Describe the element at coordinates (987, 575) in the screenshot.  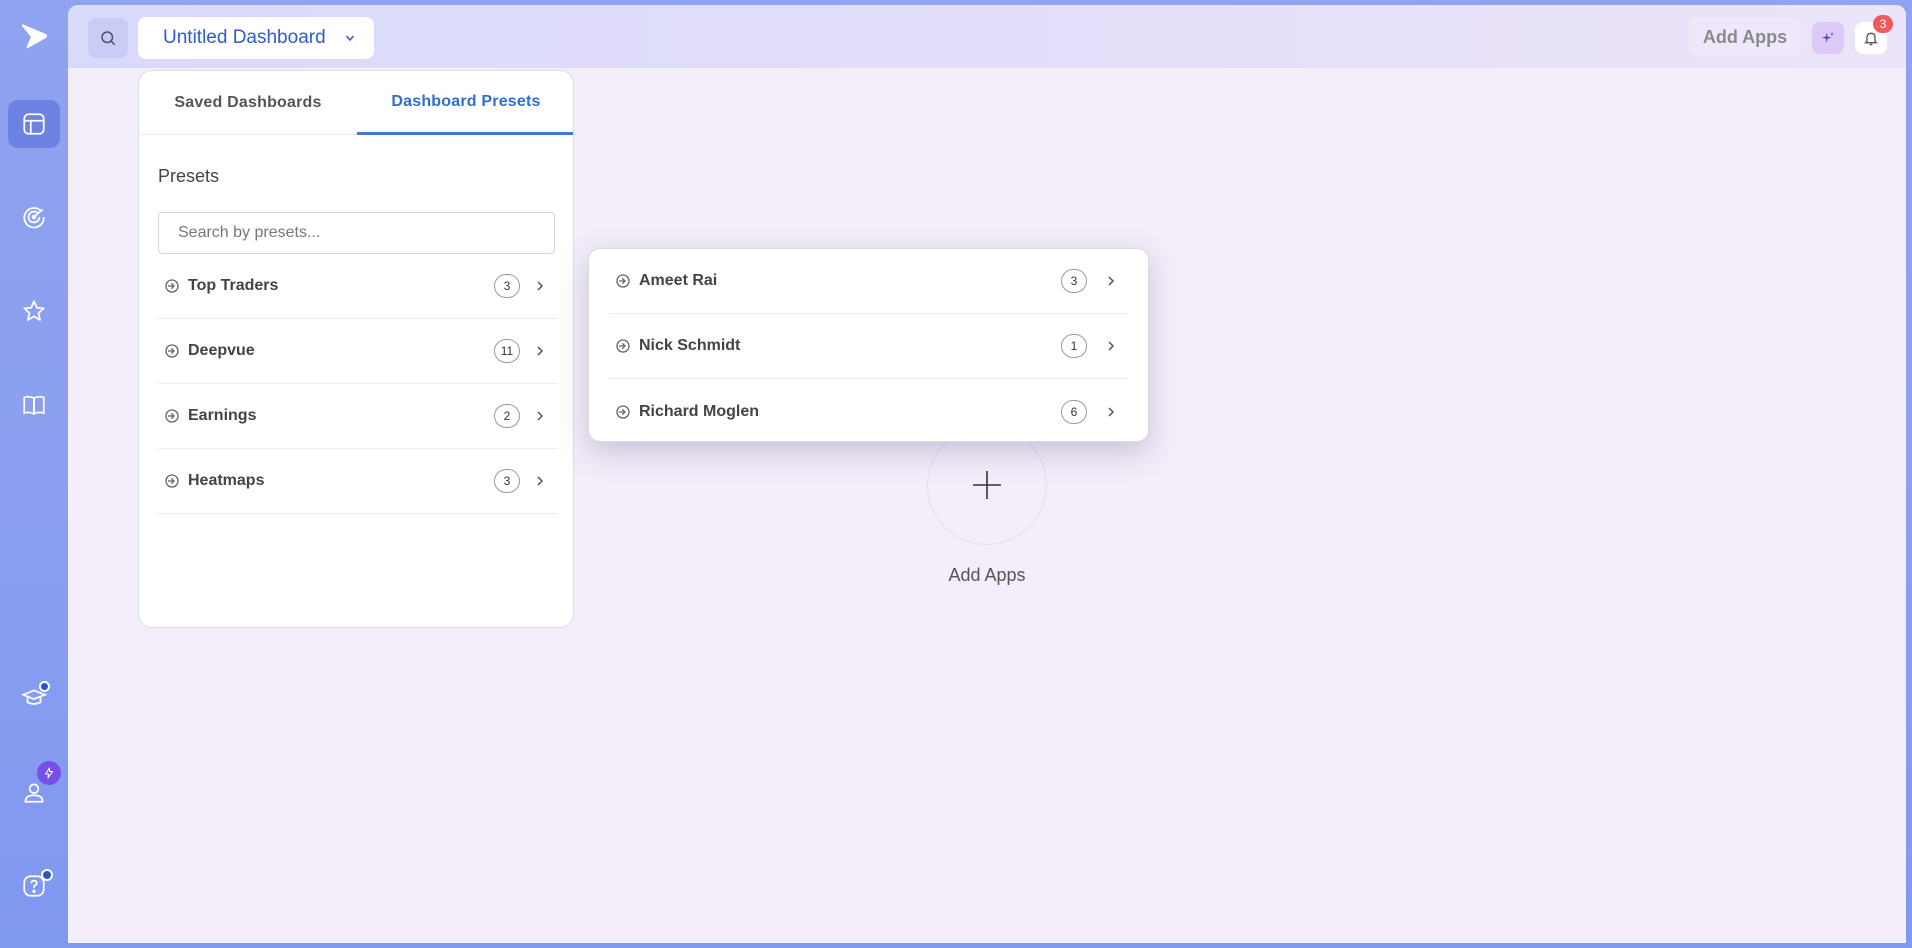
I see `add-apps-label: Add Apps` at that location.